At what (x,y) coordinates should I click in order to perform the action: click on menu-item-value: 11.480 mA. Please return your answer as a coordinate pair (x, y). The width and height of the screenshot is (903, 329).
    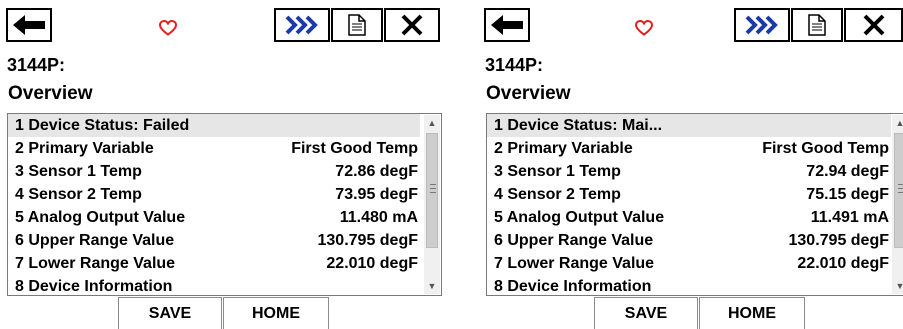
    Looking at the image, I should click on (378, 217).